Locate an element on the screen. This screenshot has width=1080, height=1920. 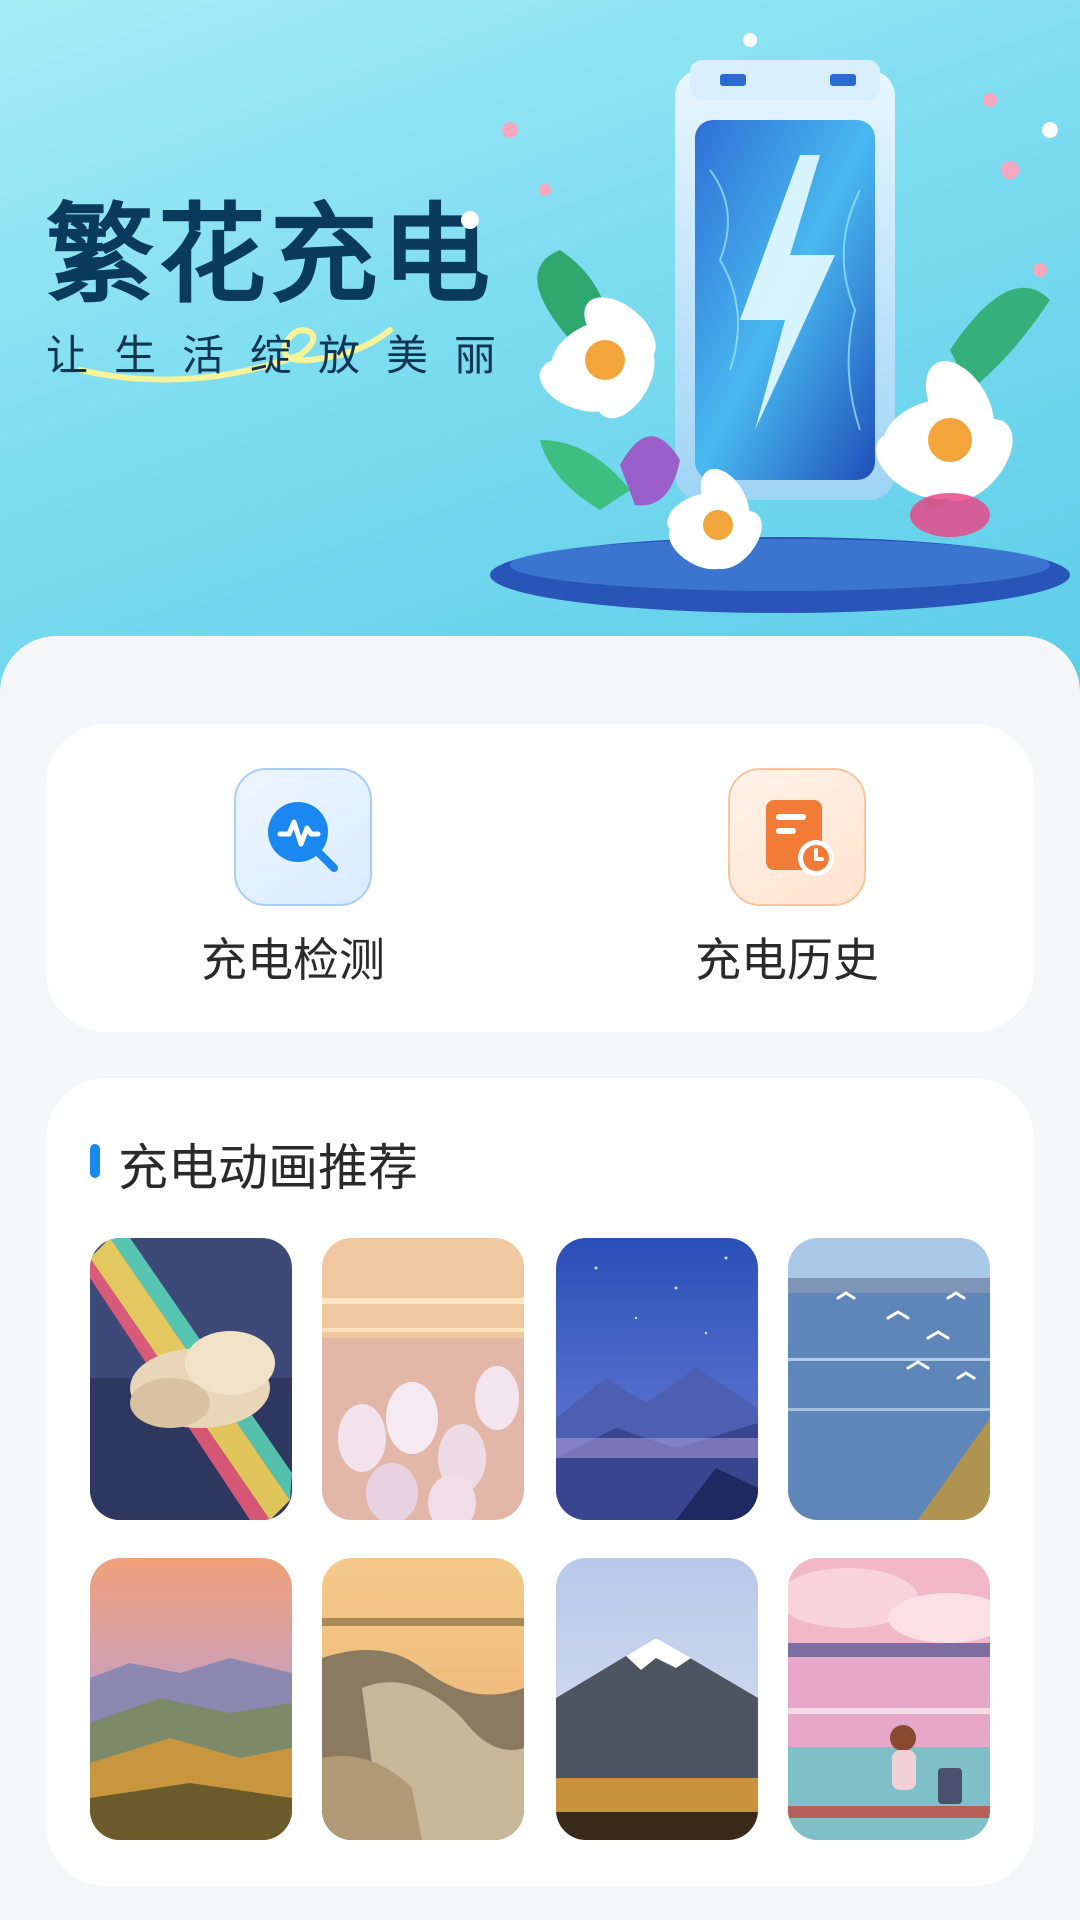
starry-mountains-image is located at coordinates (657, 1379).